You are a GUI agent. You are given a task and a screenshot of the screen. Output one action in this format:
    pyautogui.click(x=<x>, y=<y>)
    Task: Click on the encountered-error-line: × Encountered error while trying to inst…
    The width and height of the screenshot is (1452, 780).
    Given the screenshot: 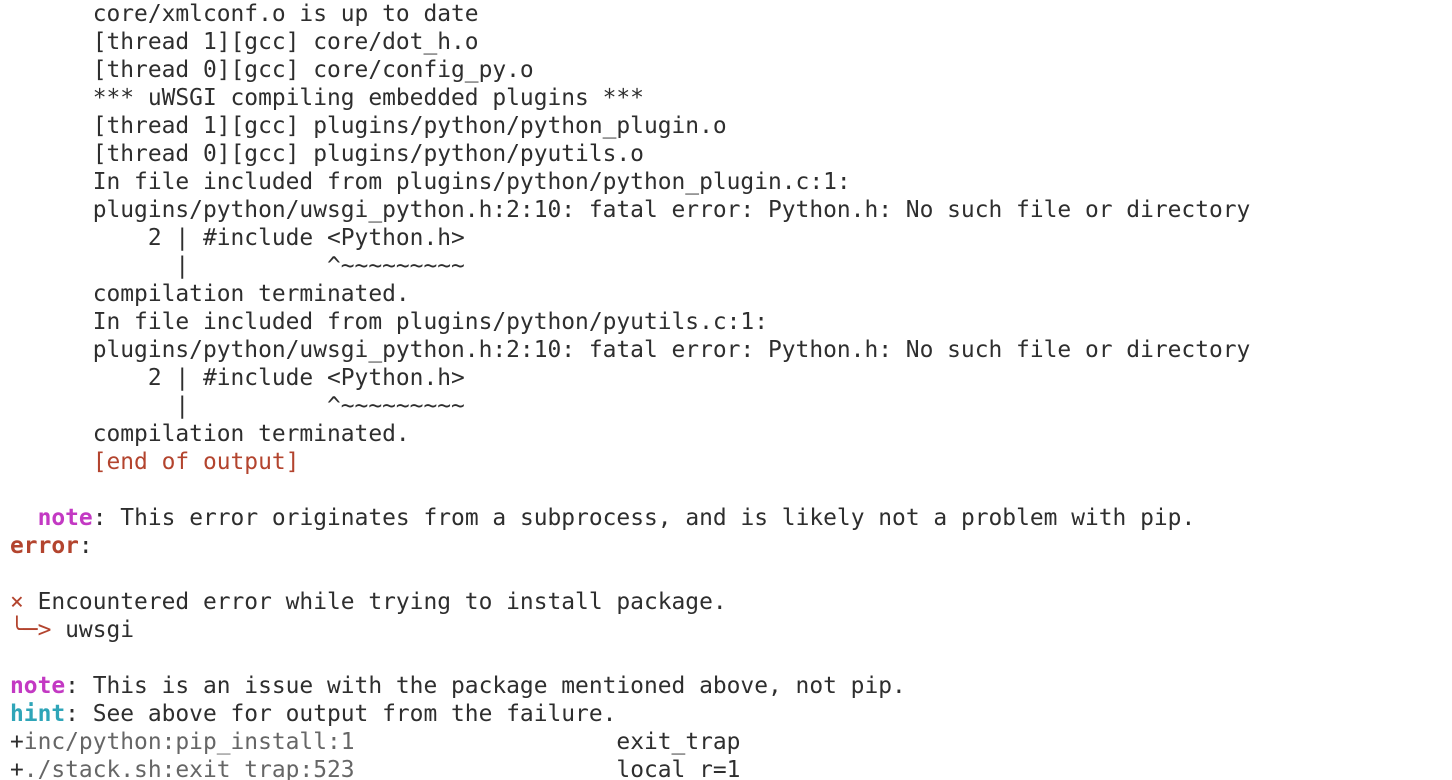 What is the action you would take?
    pyautogui.click(x=368, y=602)
    